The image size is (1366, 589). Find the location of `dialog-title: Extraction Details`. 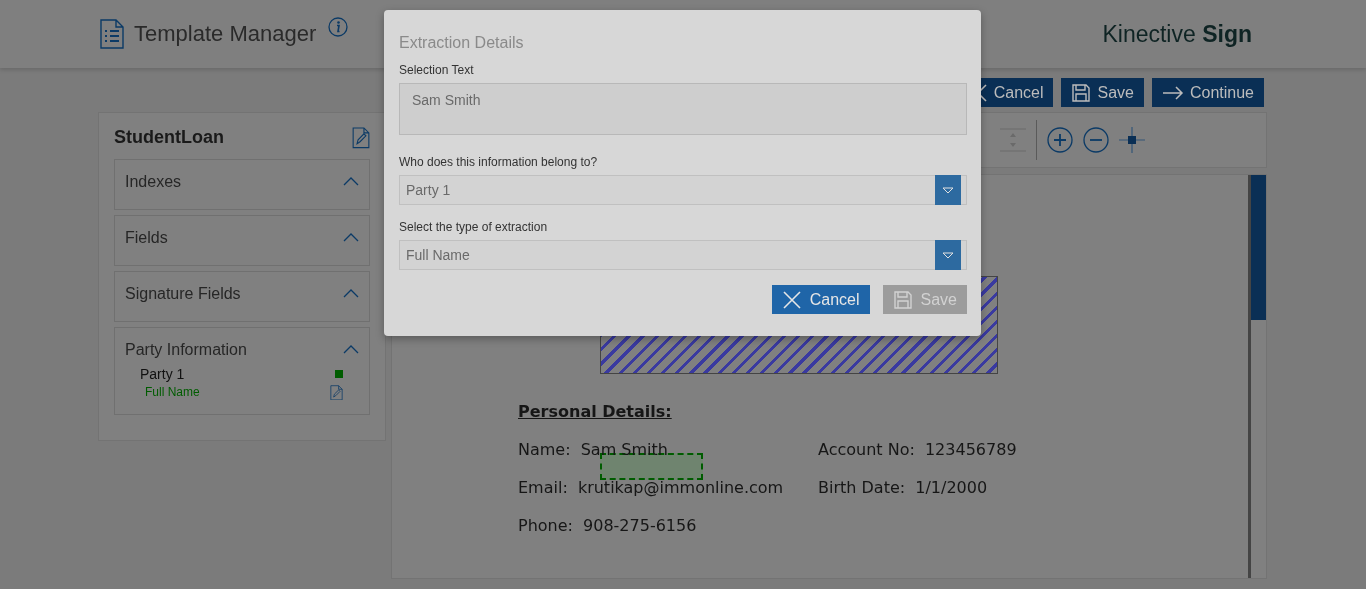

dialog-title: Extraction Details is located at coordinates (462, 43).